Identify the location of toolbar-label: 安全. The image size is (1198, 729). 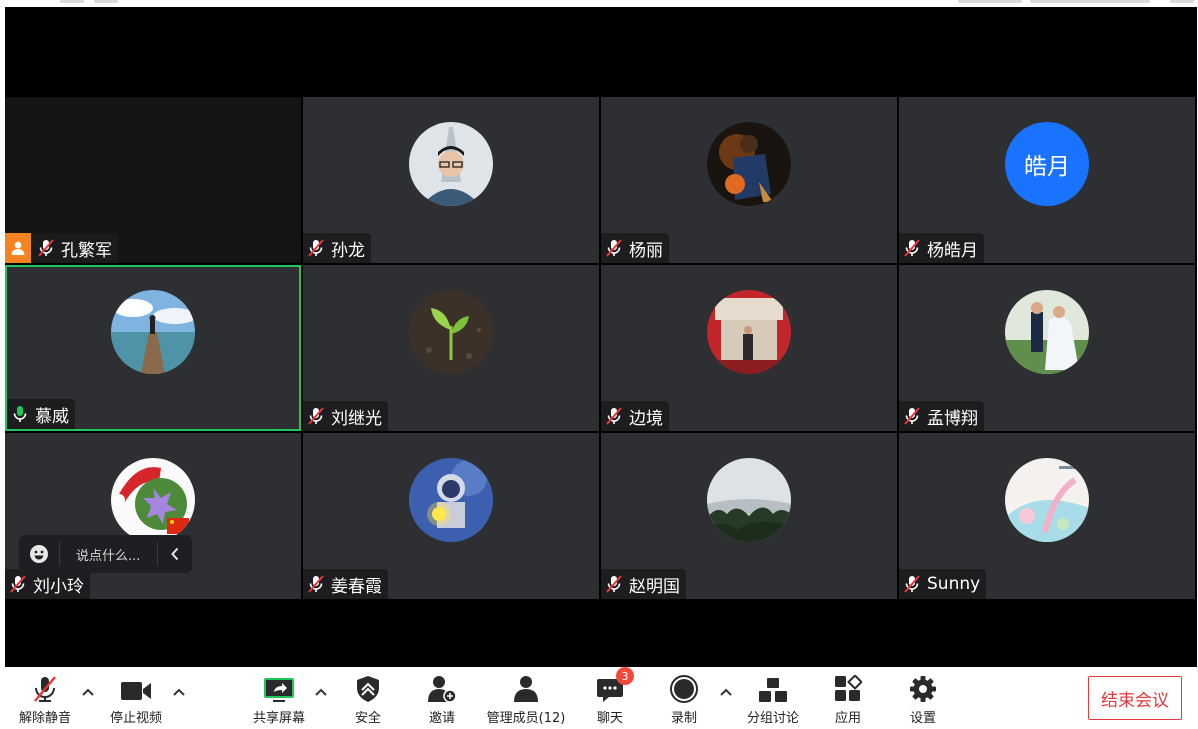
(367, 718).